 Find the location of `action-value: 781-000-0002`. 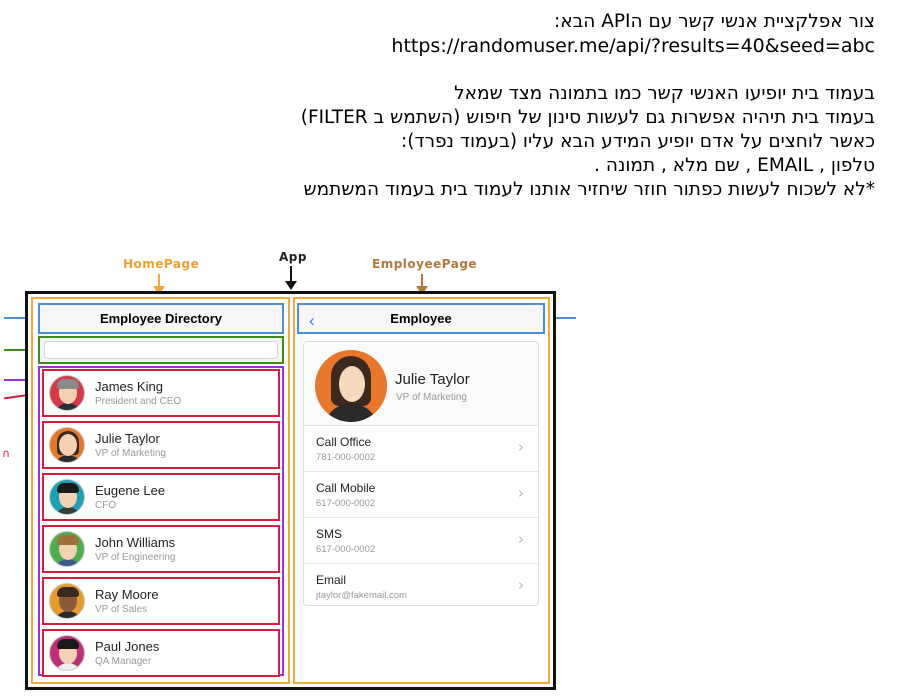

action-value: 781-000-0002 is located at coordinates (346, 457).